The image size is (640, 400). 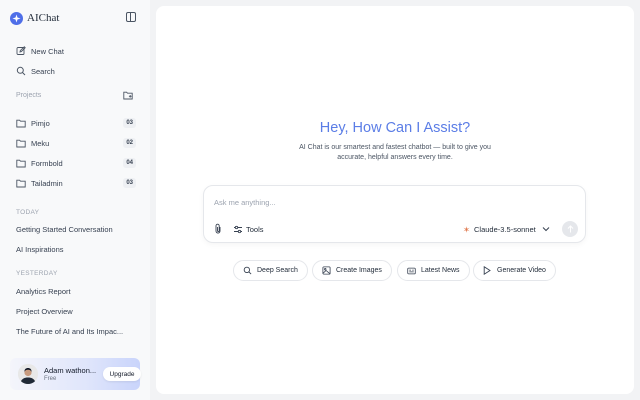 I want to click on project-name: Pimjo, so click(x=40, y=123).